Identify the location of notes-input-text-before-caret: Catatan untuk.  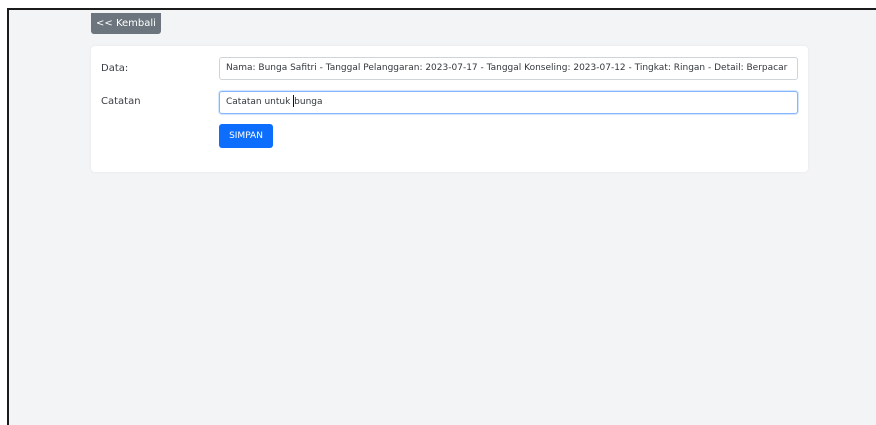
(260, 102).